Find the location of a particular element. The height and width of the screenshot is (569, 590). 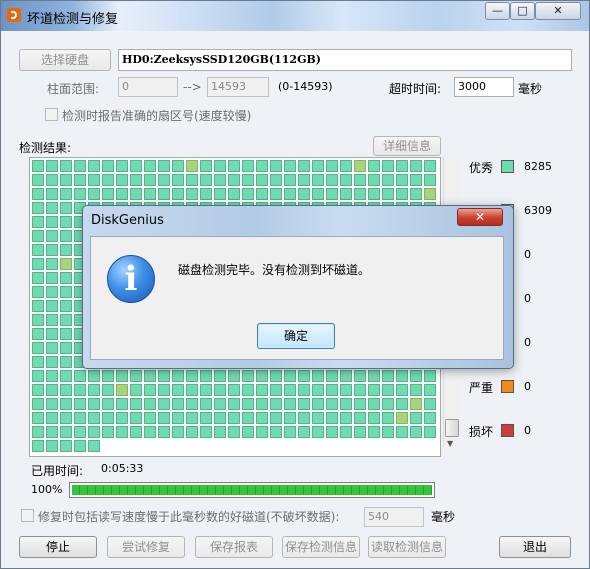

close-button: ✕ is located at coordinates (558, 11).